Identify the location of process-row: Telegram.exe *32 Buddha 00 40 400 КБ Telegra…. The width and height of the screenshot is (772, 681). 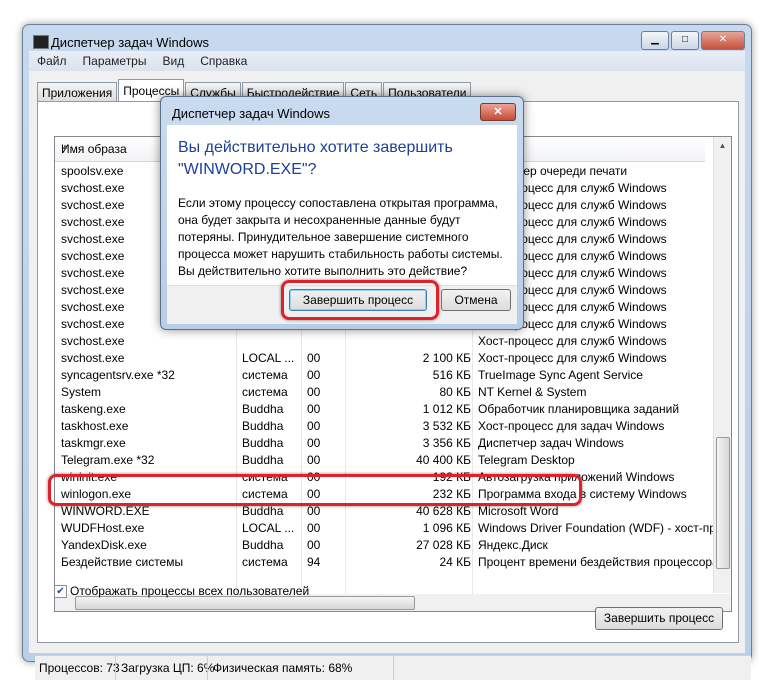
(380, 459).